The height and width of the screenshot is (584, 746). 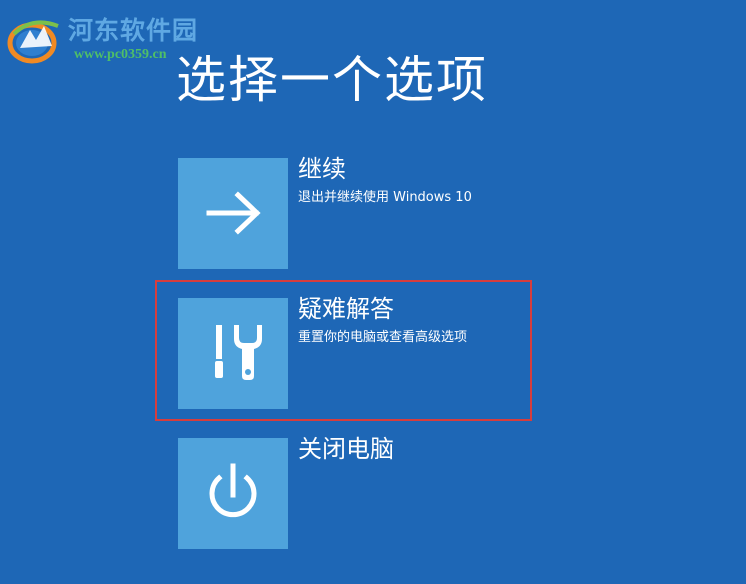 What do you see at coordinates (233, 490) in the screenshot?
I see `power-icon` at bounding box center [233, 490].